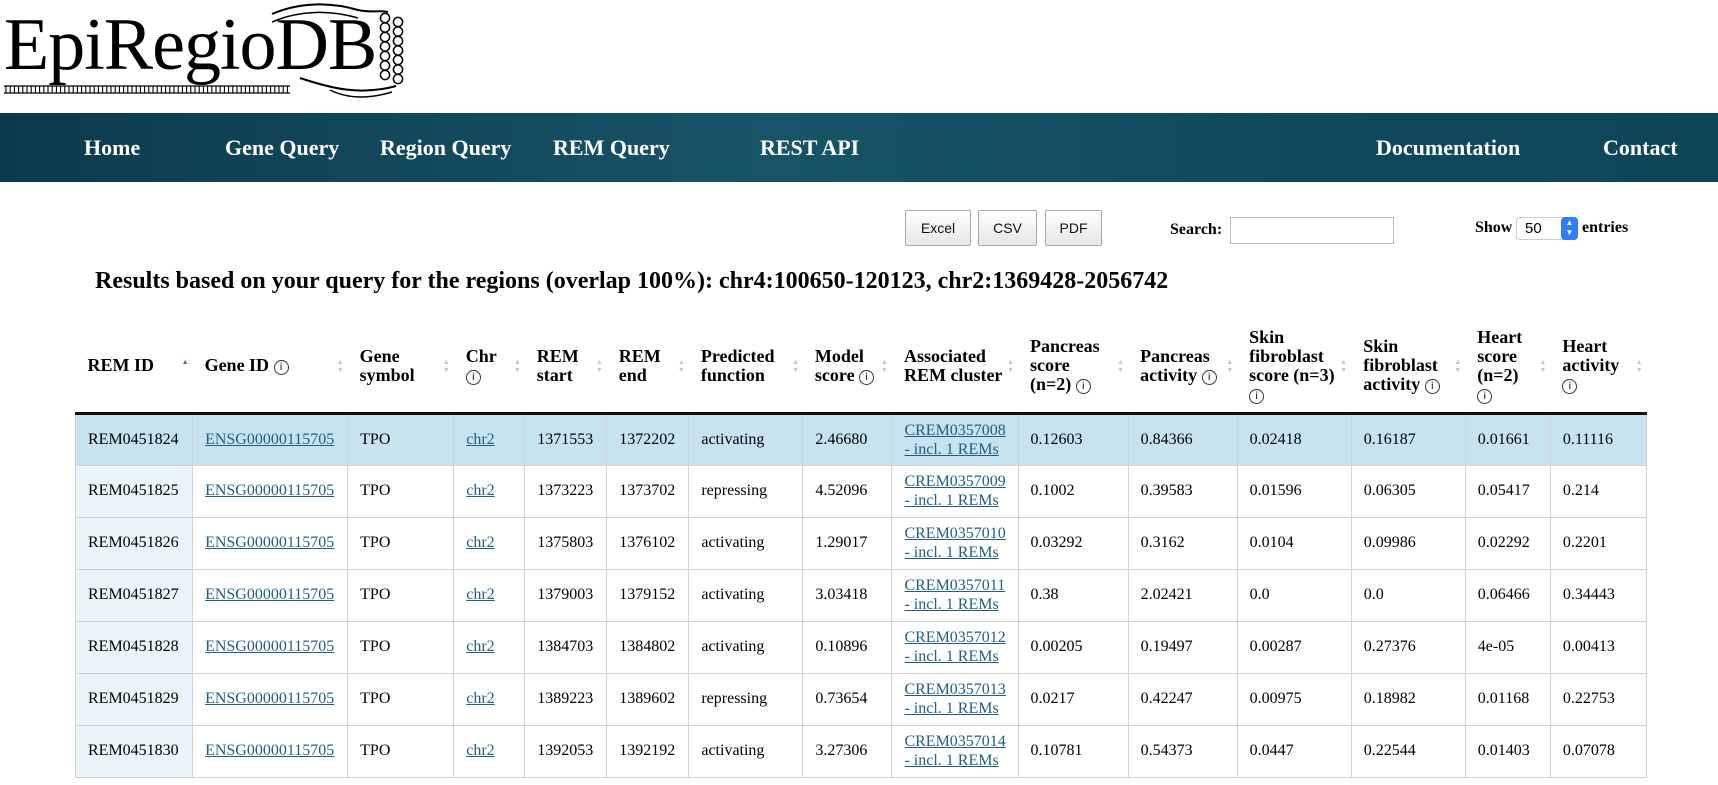 The height and width of the screenshot is (785, 1718). Describe the element at coordinates (1007, 228) in the screenshot. I see `csv-export-button: CSV` at that location.